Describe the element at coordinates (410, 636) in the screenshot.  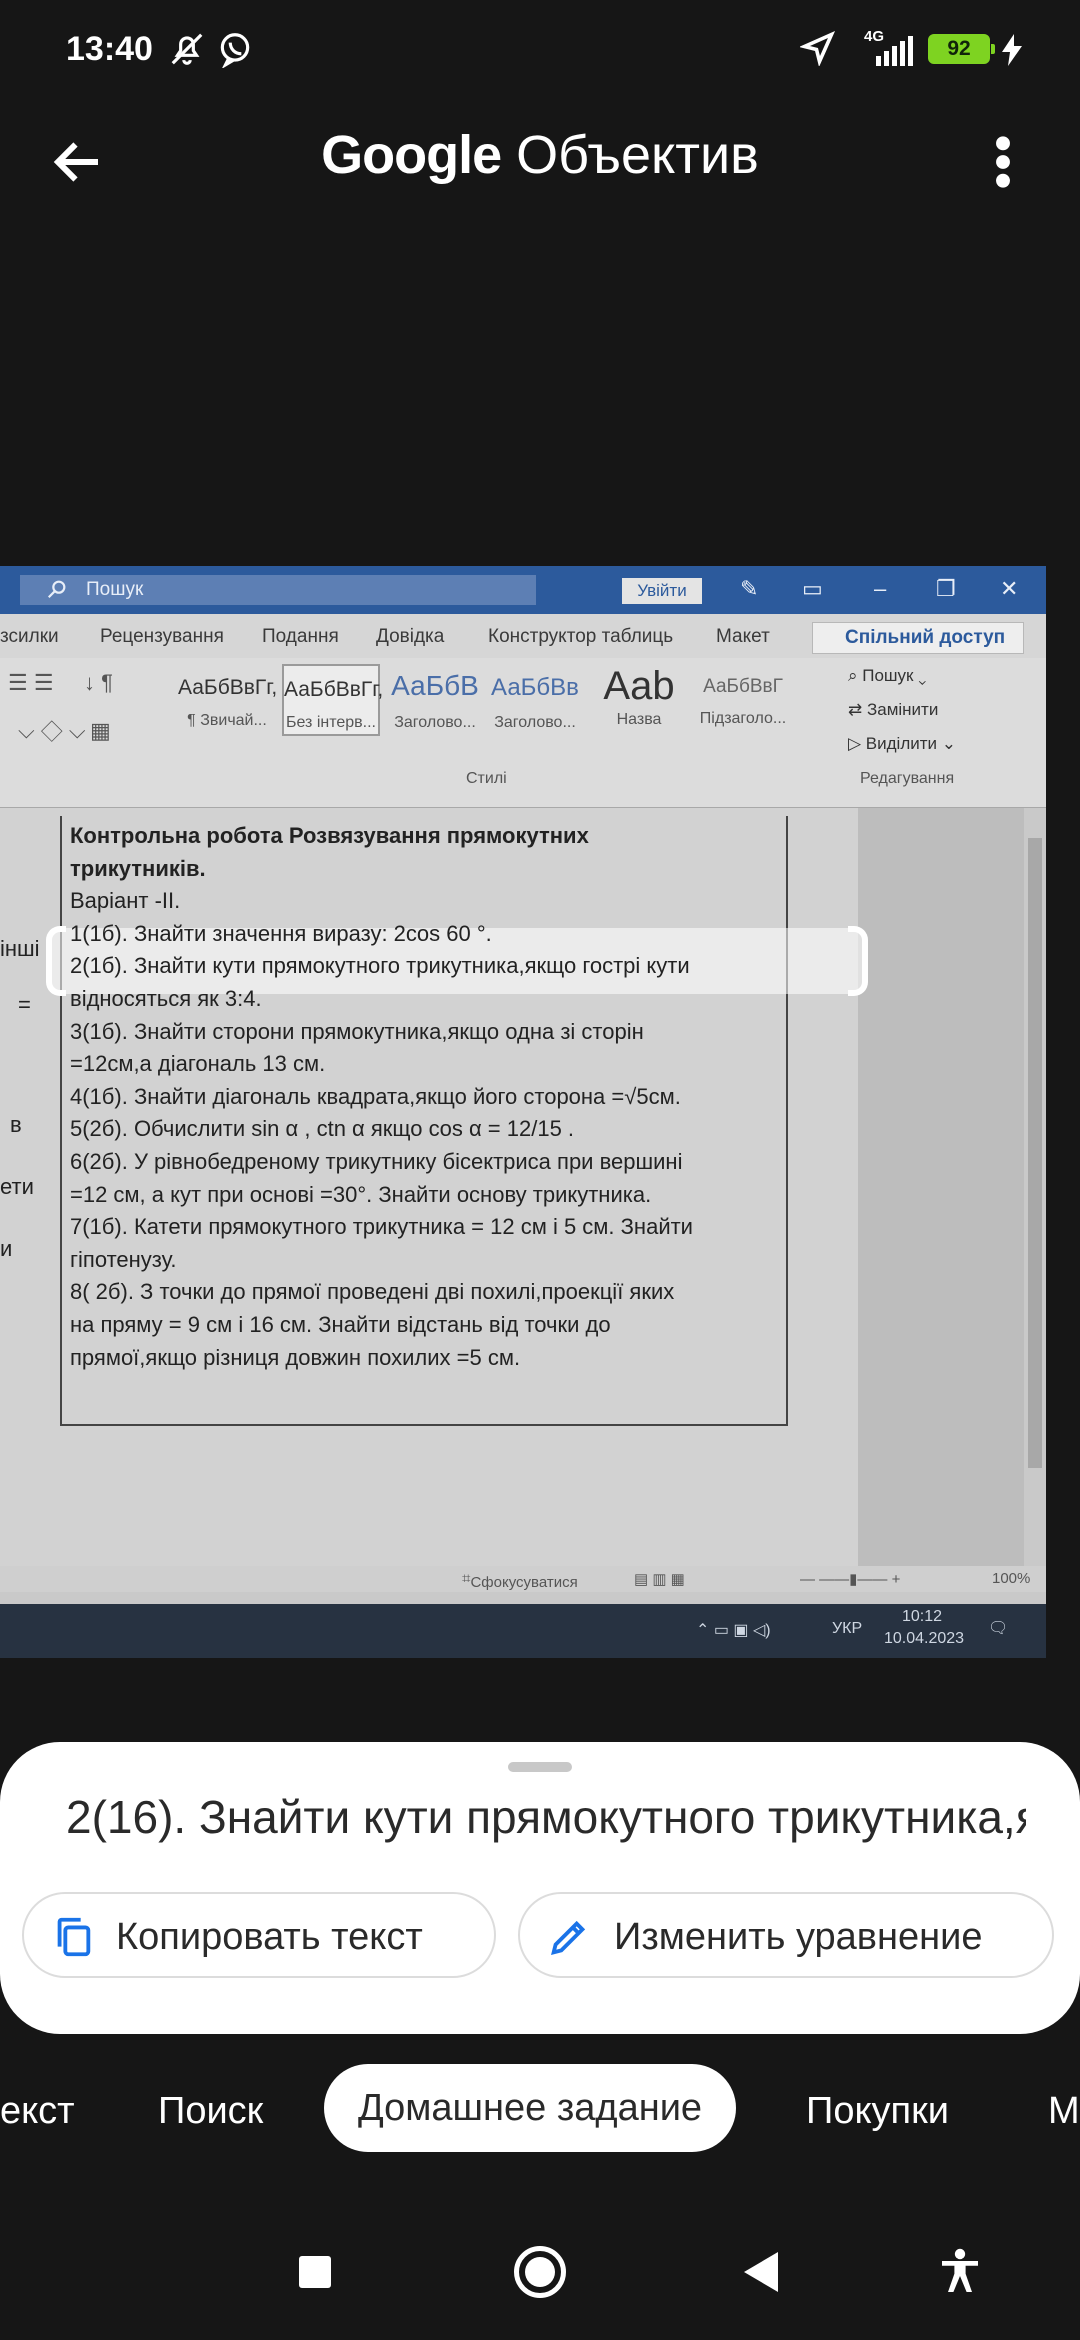
I see `word-tab: Довідка` at that location.